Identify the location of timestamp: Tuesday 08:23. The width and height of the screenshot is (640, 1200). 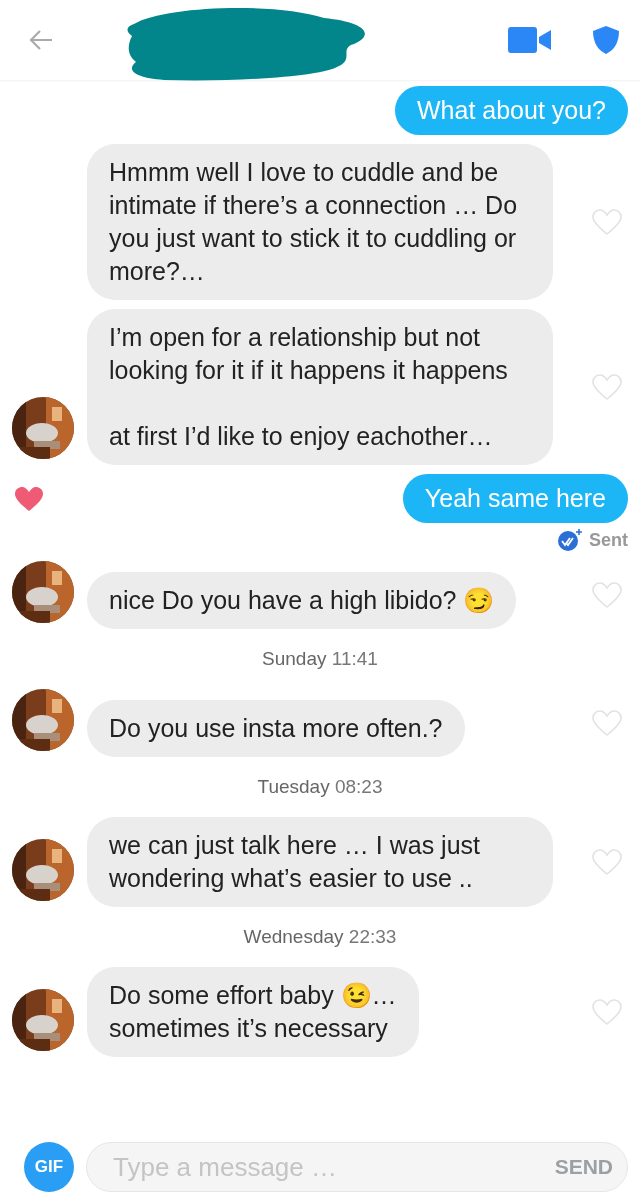
(320, 787).